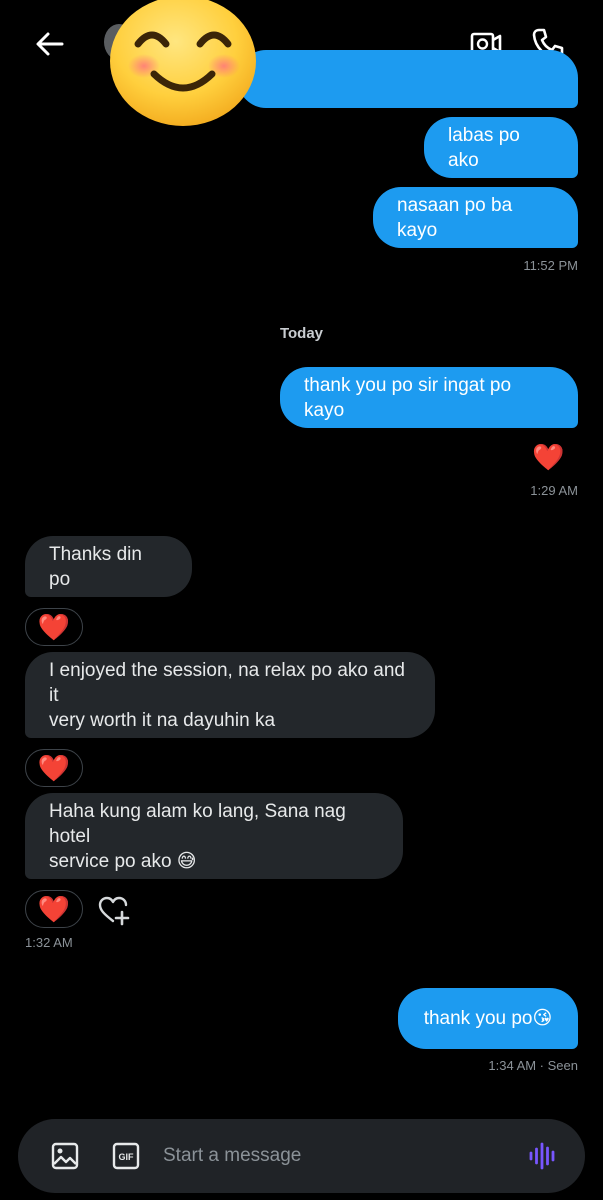 Image resolution: width=603 pixels, height=1200 pixels. I want to click on arrow-left-icon, so click(50, 44).